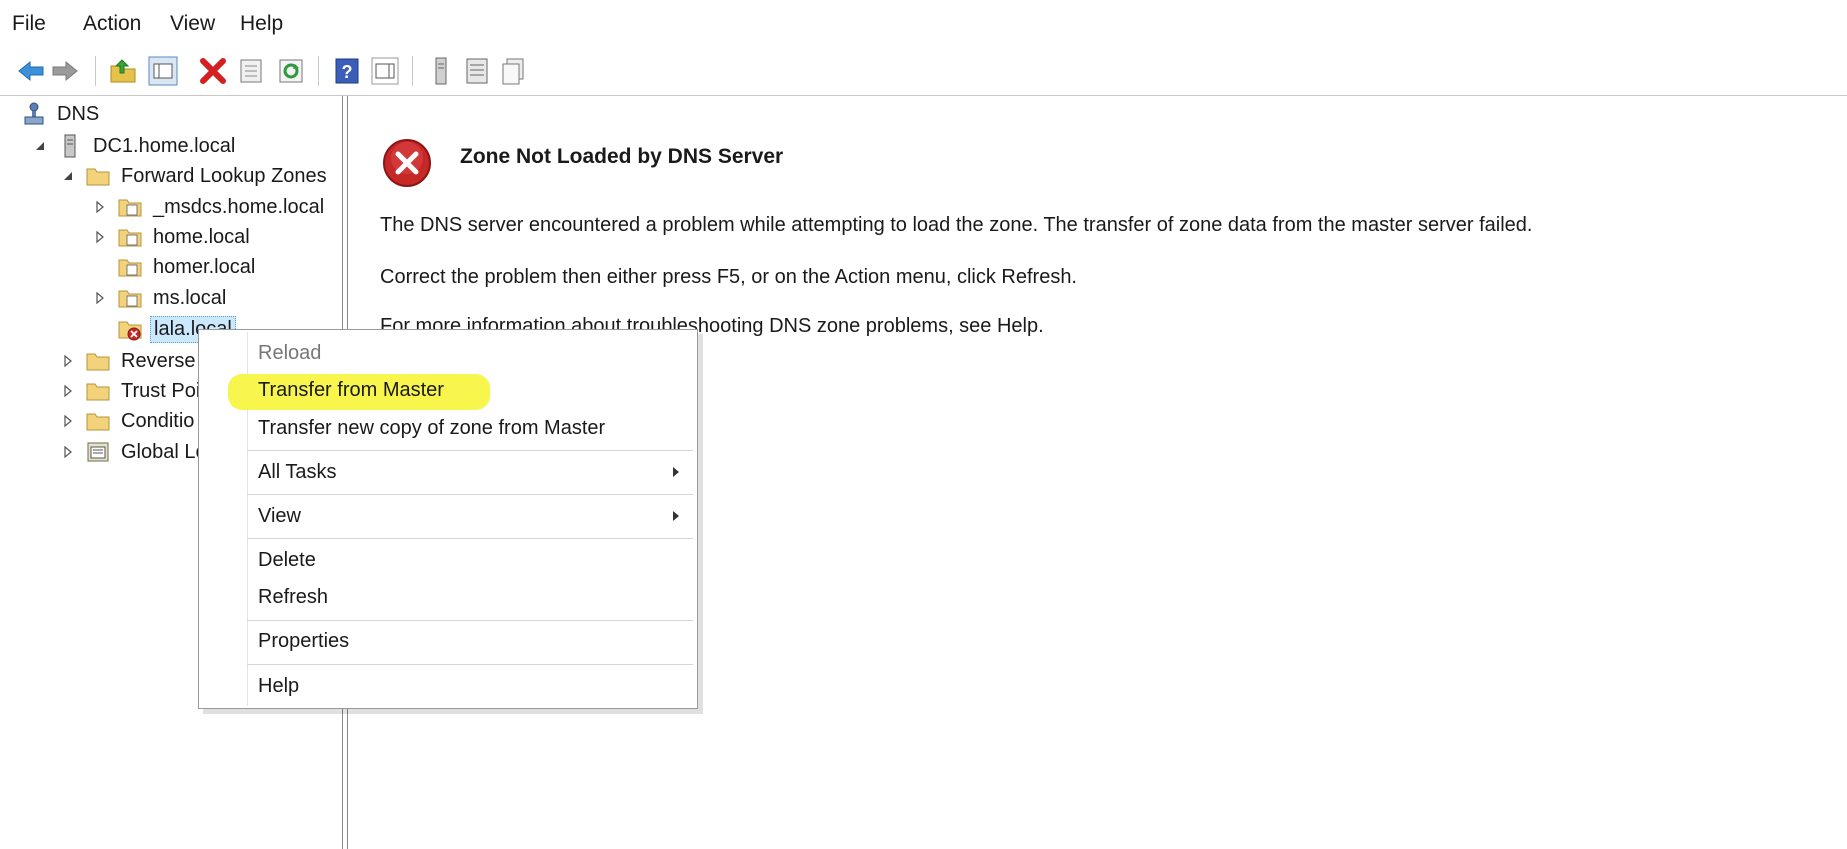 The width and height of the screenshot is (1847, 849). What do you see at coordinates (513, 71) in the screenshot?
I see `copy-icon` at bounding box center [513, 71].